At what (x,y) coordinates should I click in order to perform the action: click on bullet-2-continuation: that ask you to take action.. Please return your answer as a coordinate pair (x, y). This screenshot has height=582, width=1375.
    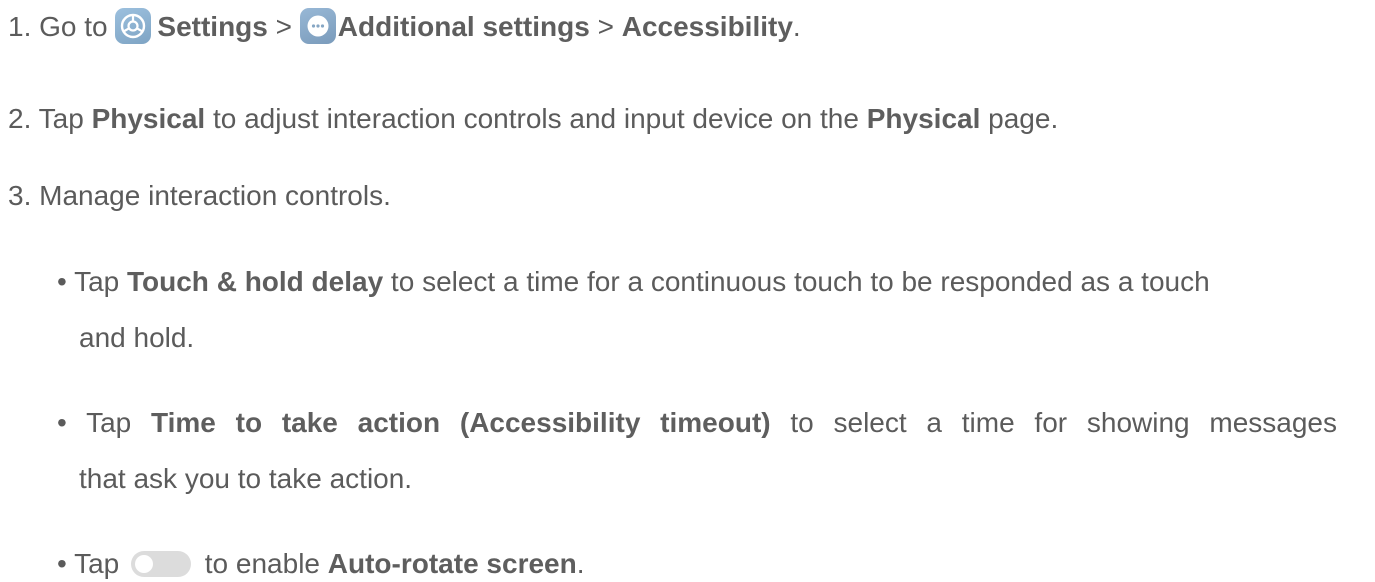
    Looking at the image, I should click on (245, 479).